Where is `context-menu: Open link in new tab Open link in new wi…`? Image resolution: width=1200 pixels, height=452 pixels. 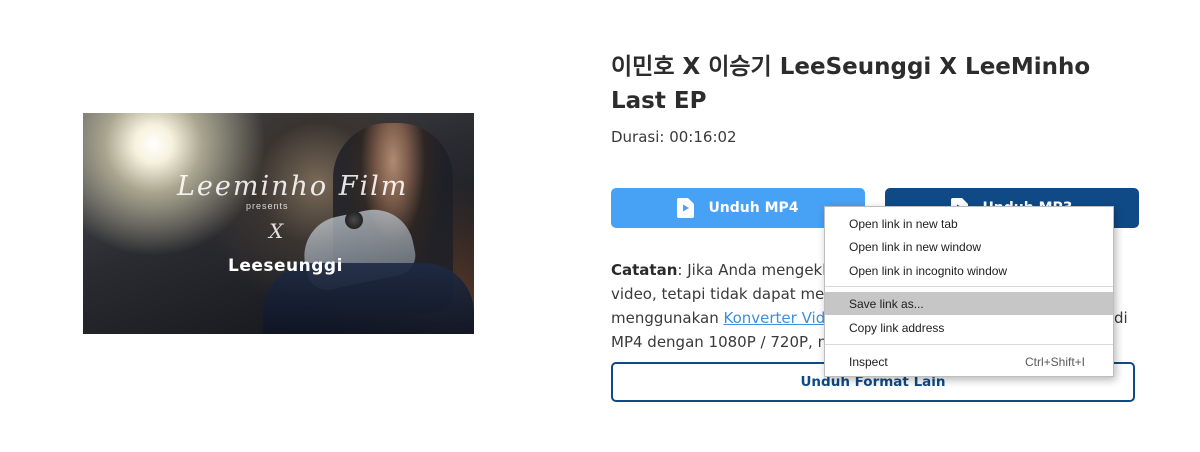 context-menu: Open link in new tab Open link in new wi… is located at coordinates (969, 291).